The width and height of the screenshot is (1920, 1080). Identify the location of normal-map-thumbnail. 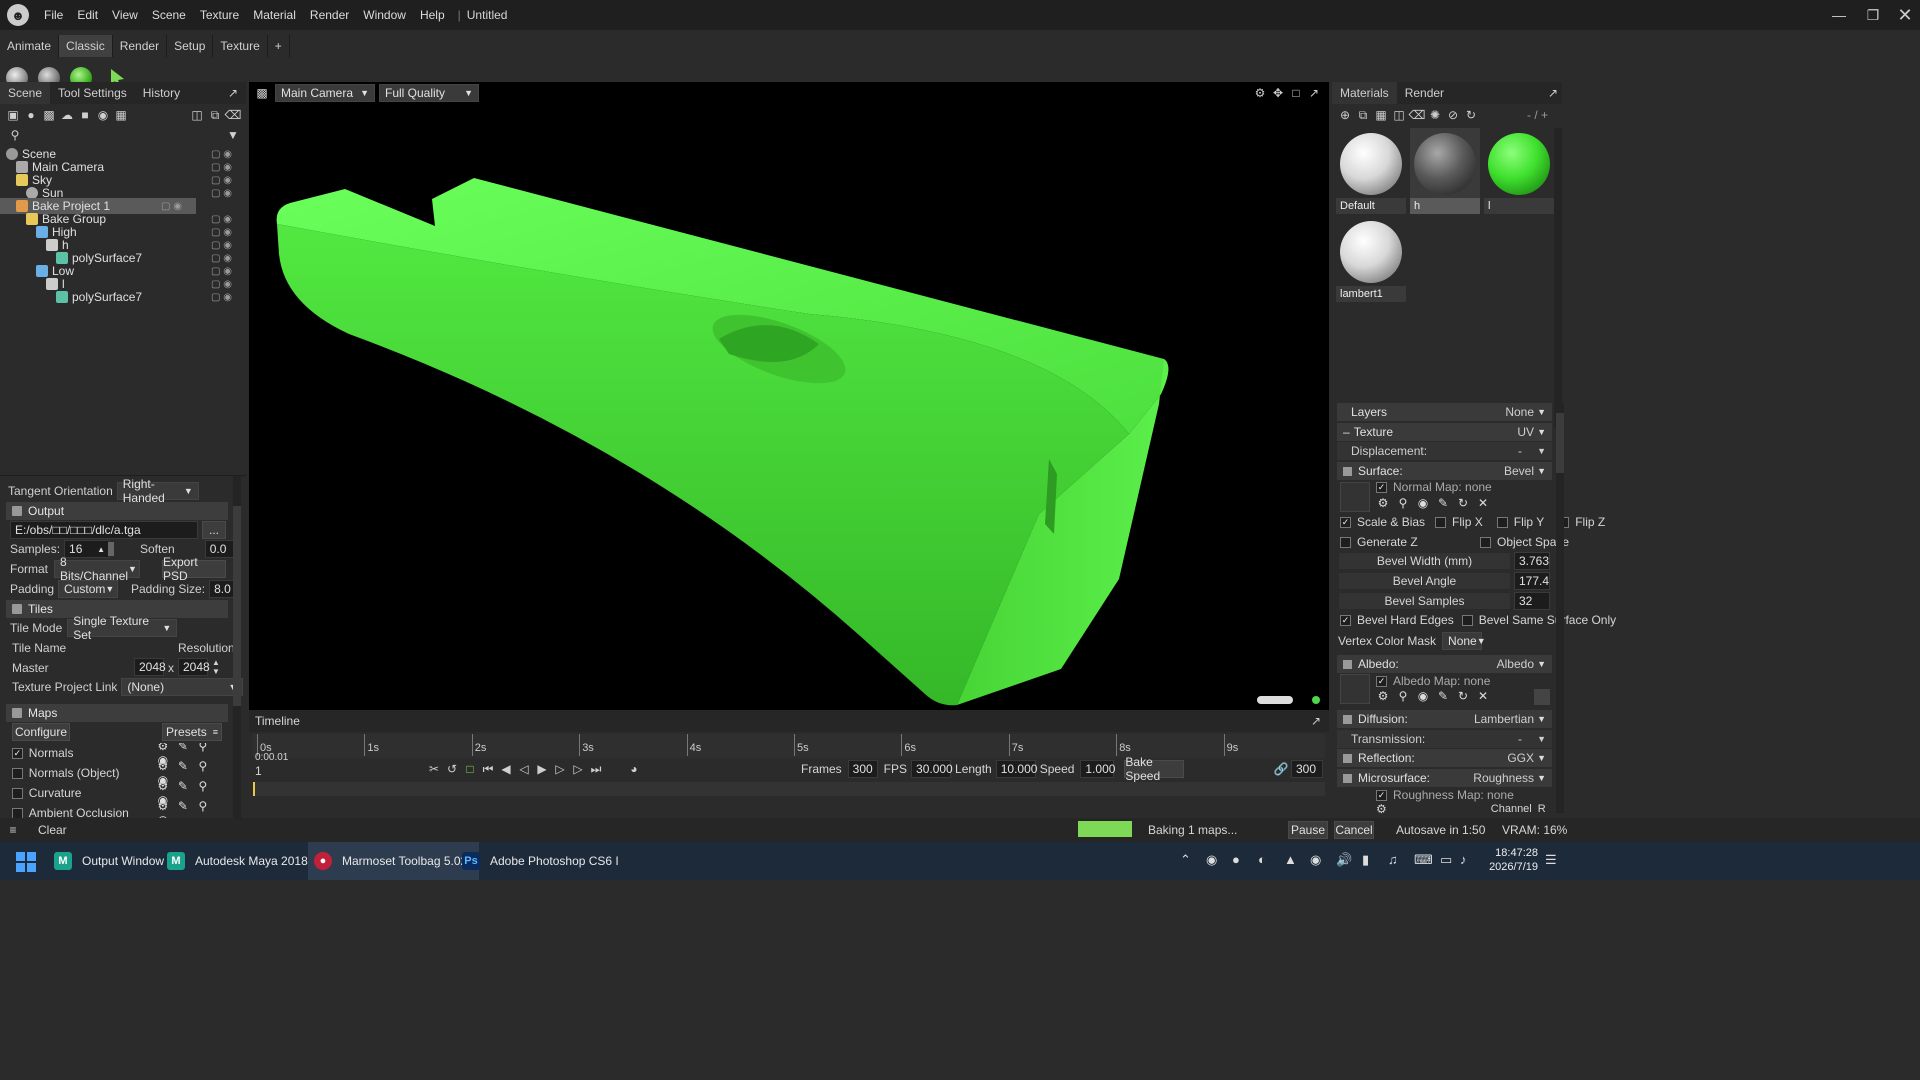
(1355, 497).